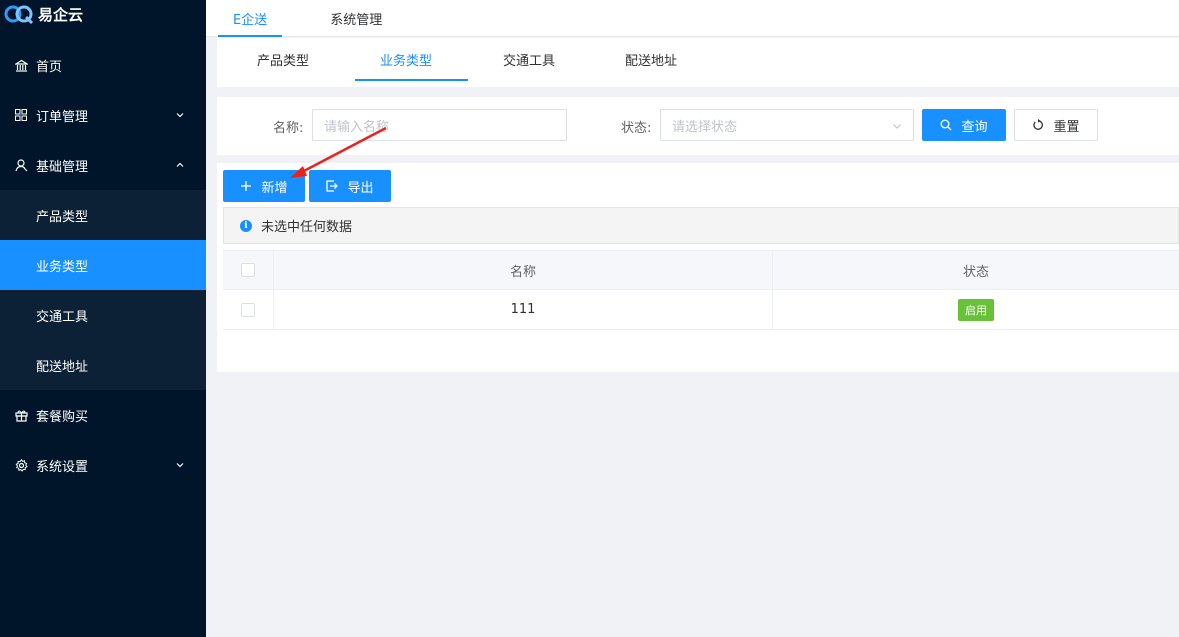 The width and height of the screenshot is (1179, 637). I want to click on table-row: 111 启用, so click(701, 310).